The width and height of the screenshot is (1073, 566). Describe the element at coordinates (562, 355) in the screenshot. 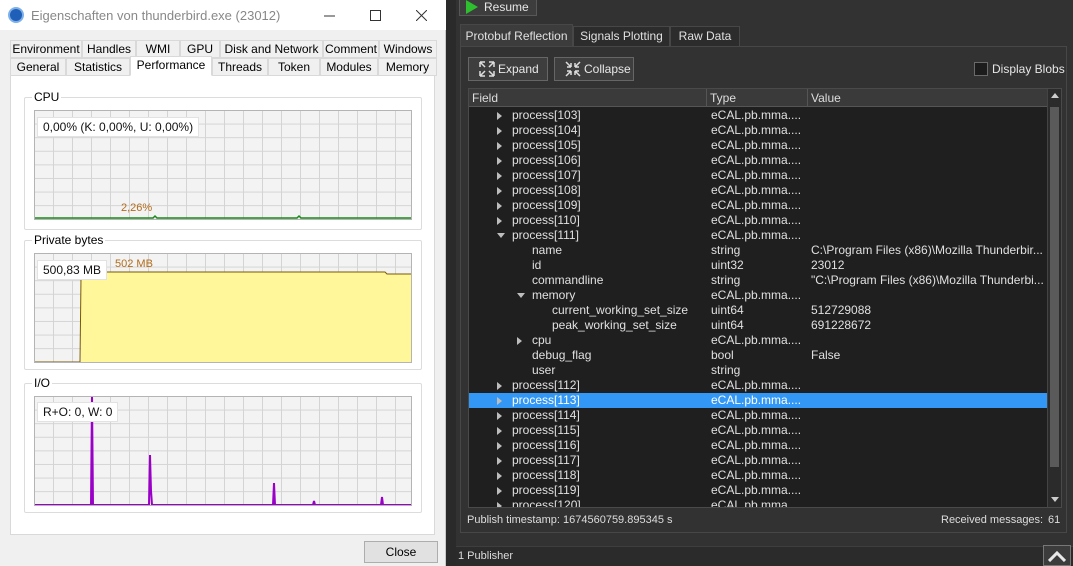

I see `field-cell: debug_flag` at that location.